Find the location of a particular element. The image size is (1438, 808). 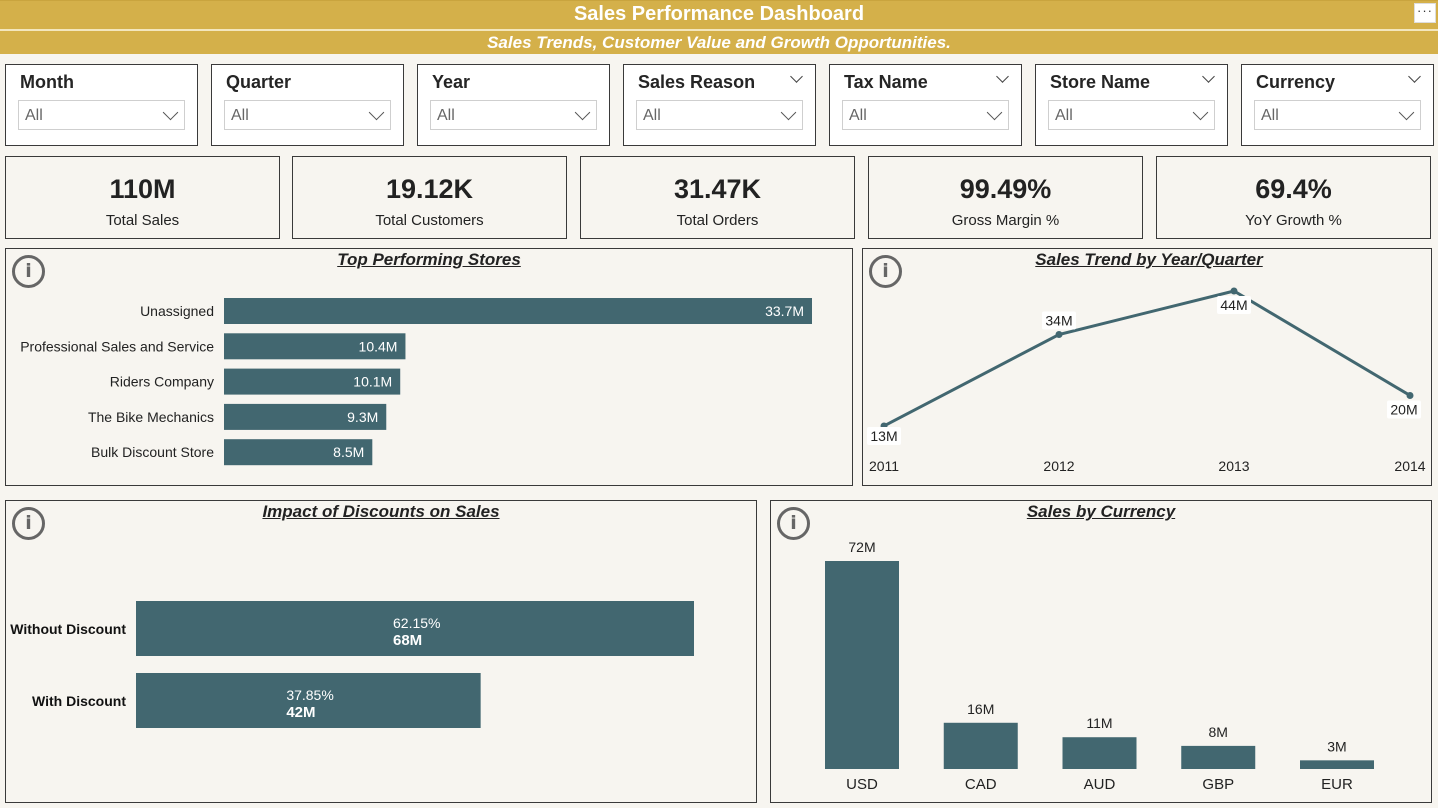

slicer-label: Store Name is located at coordinates (1100, 82).